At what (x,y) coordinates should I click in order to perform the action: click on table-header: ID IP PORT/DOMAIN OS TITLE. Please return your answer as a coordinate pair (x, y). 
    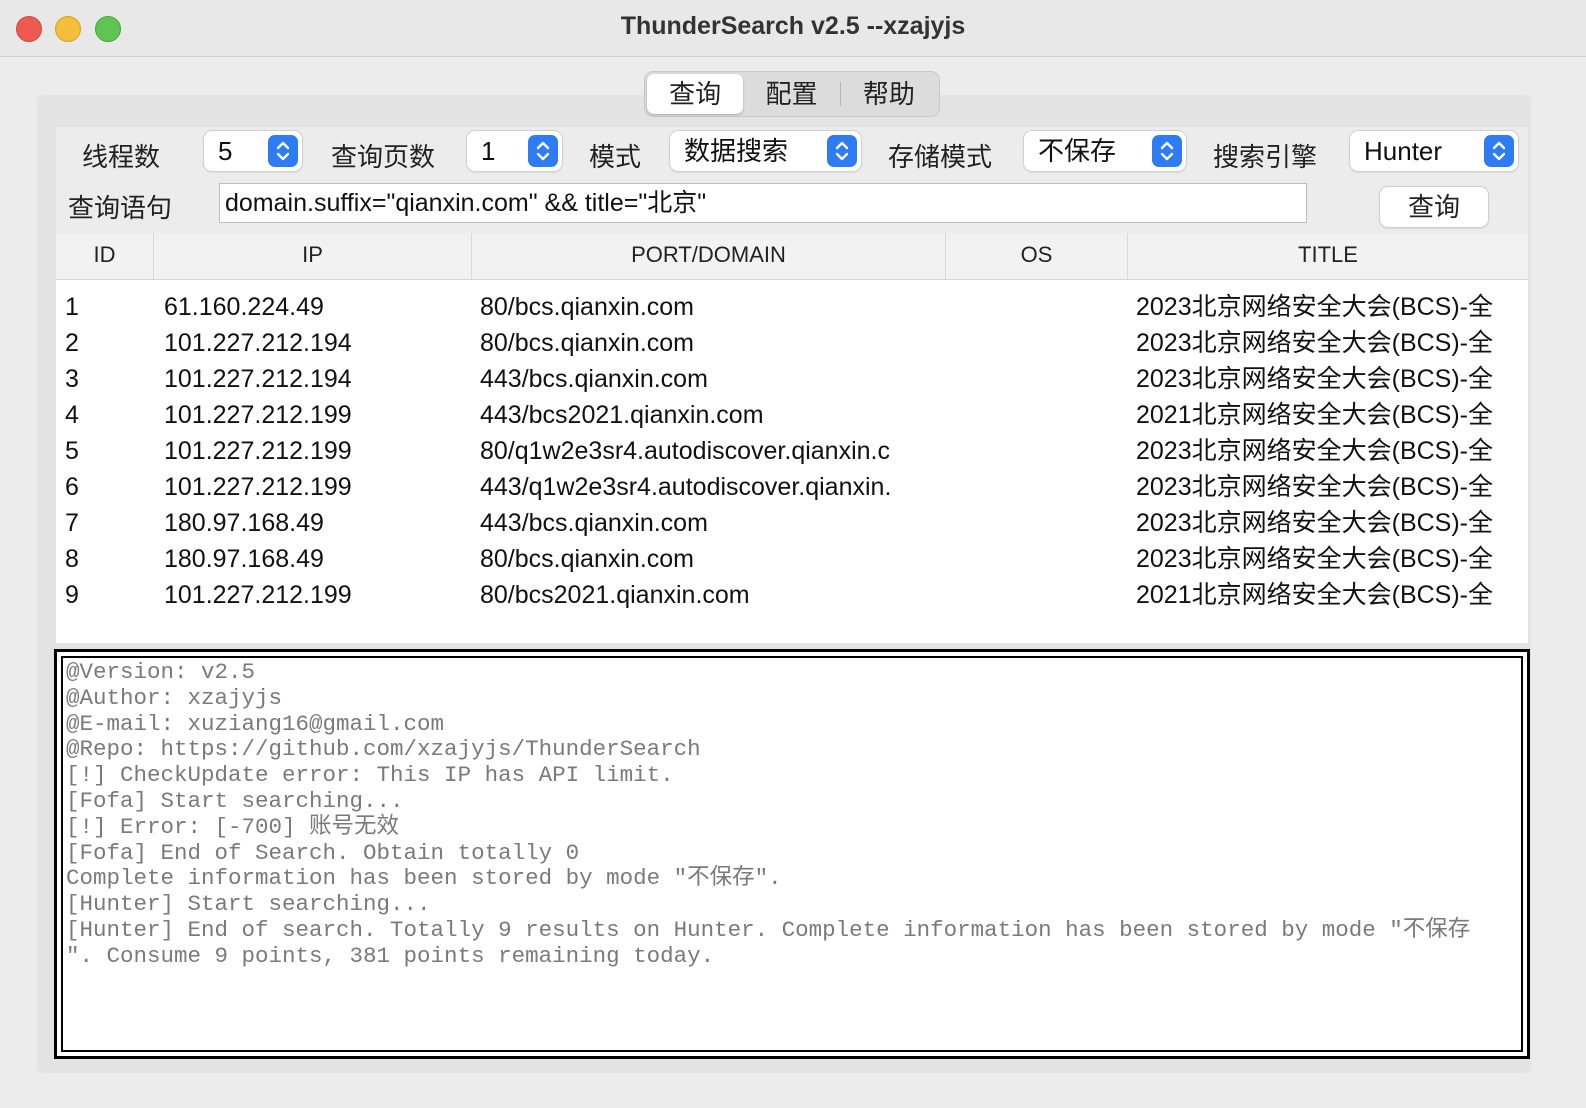
    Looking at the image, I should click on (792, 256).